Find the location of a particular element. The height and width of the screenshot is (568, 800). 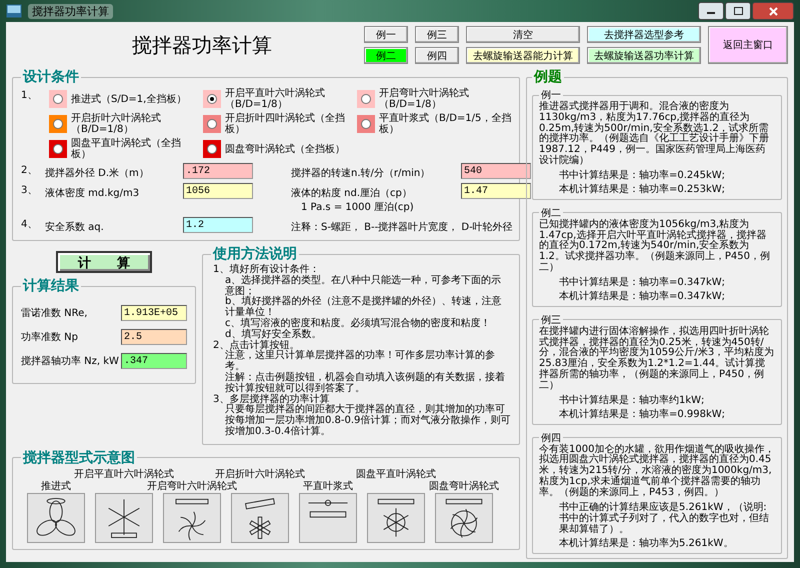

item-number: 1、 is located at coordinates (29, 96).